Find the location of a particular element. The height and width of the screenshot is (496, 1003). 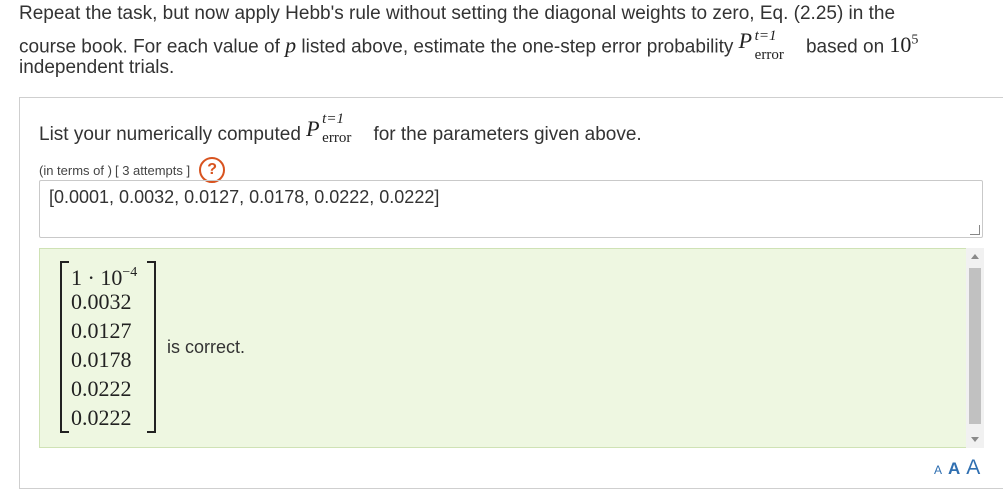

font-size-medium-button: A is located at coordinates (954, 469).